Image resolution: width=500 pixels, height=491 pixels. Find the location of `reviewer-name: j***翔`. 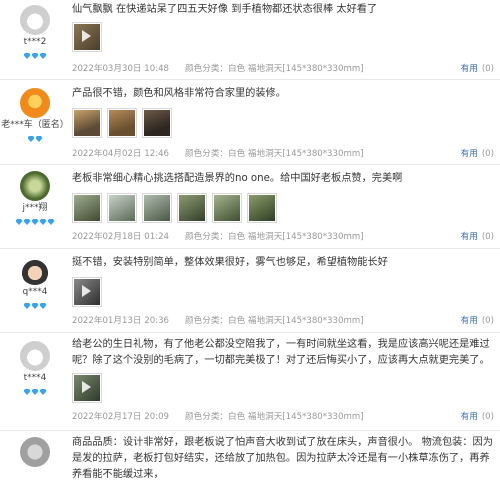

reviewer-name: j***翔 is located at coordinates (35, 208).